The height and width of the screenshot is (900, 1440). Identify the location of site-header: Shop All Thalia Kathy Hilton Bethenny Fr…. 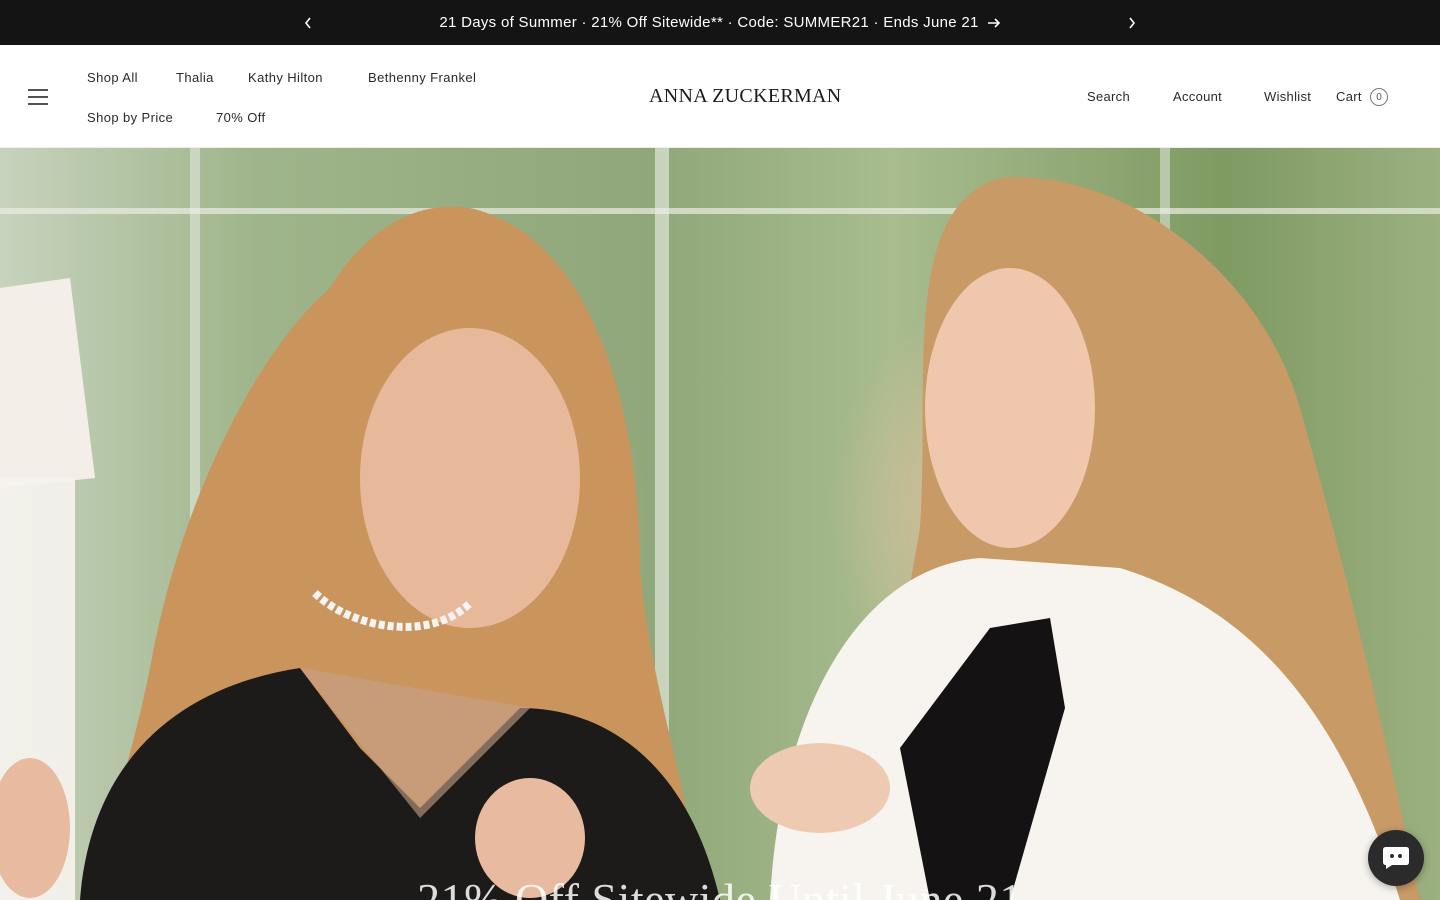
(720, 96).